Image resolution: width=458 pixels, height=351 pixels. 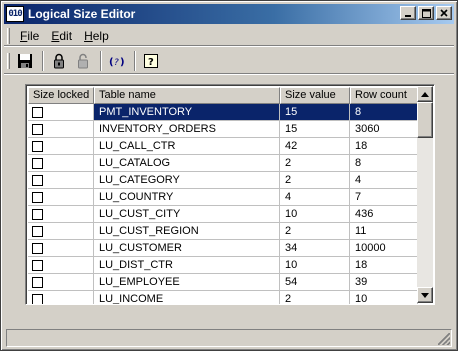 What do you see at coordinates (96, 36) in the screenshot?
I see `menu-help: Help` at bounding box center [96, 36].